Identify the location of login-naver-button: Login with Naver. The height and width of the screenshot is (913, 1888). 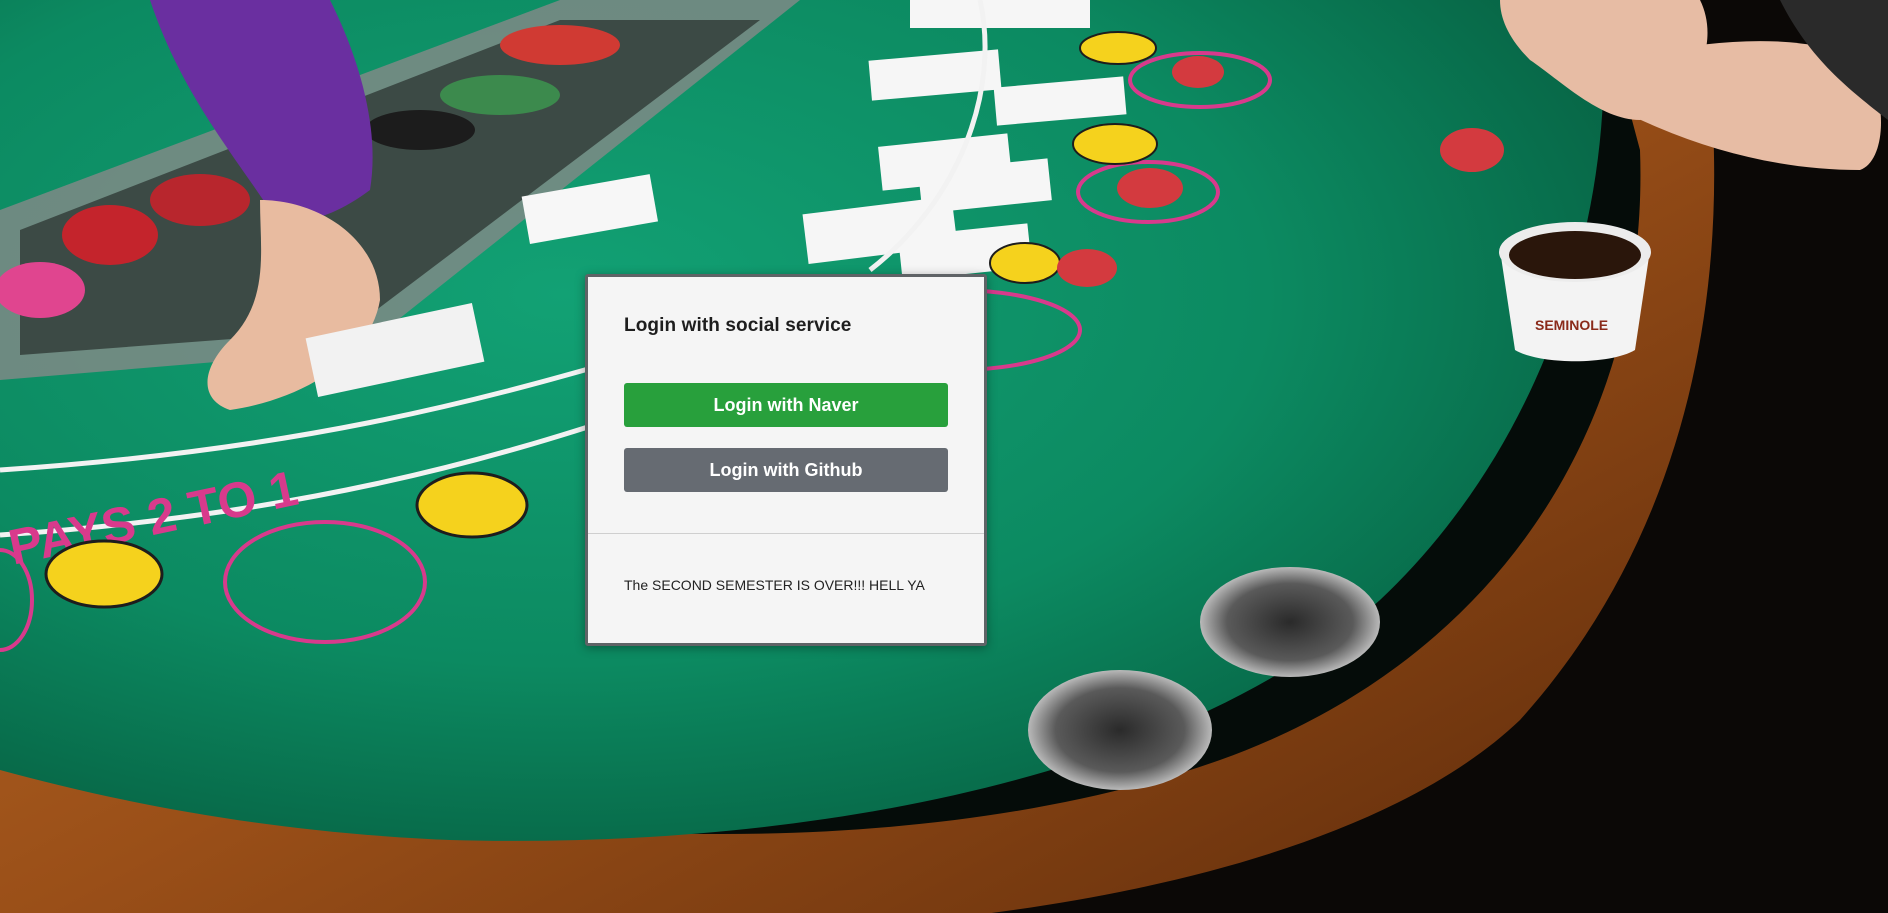
(786, 405).